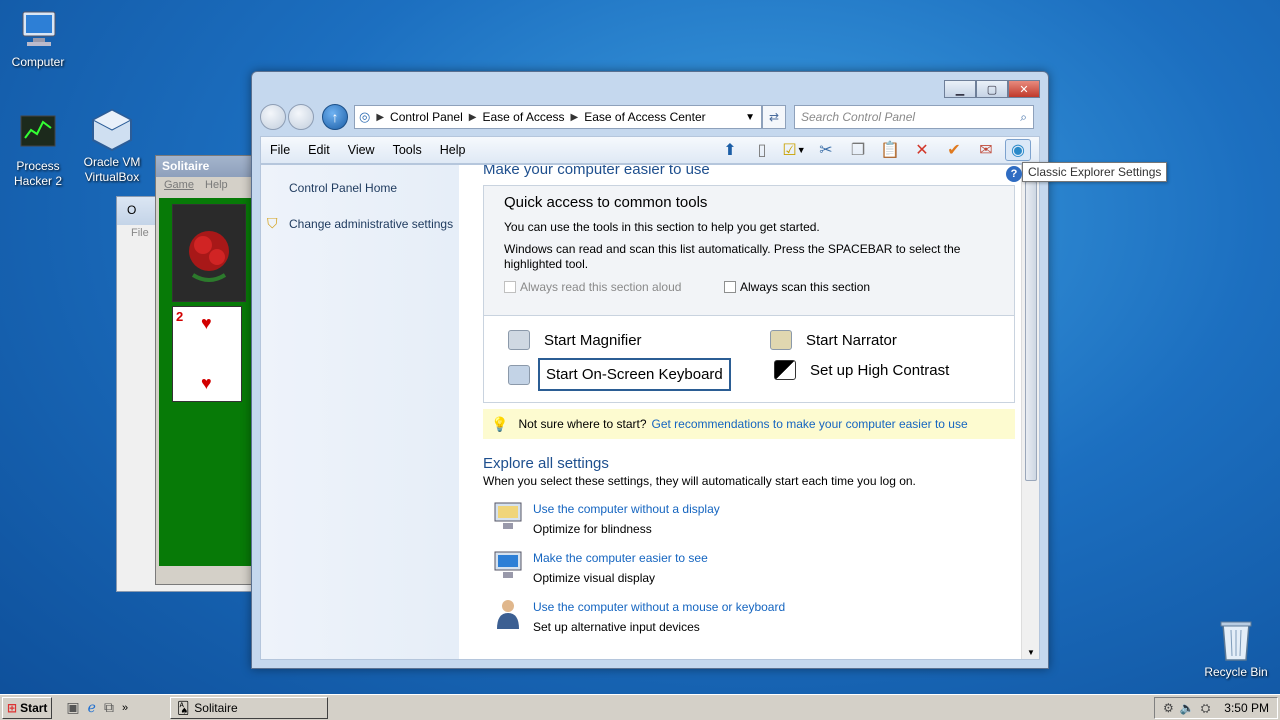  Describe the element at coordinates (207, 354) in the screenshot. I see `card-two-of-hearts: 2 ♥ ♥` at that location.